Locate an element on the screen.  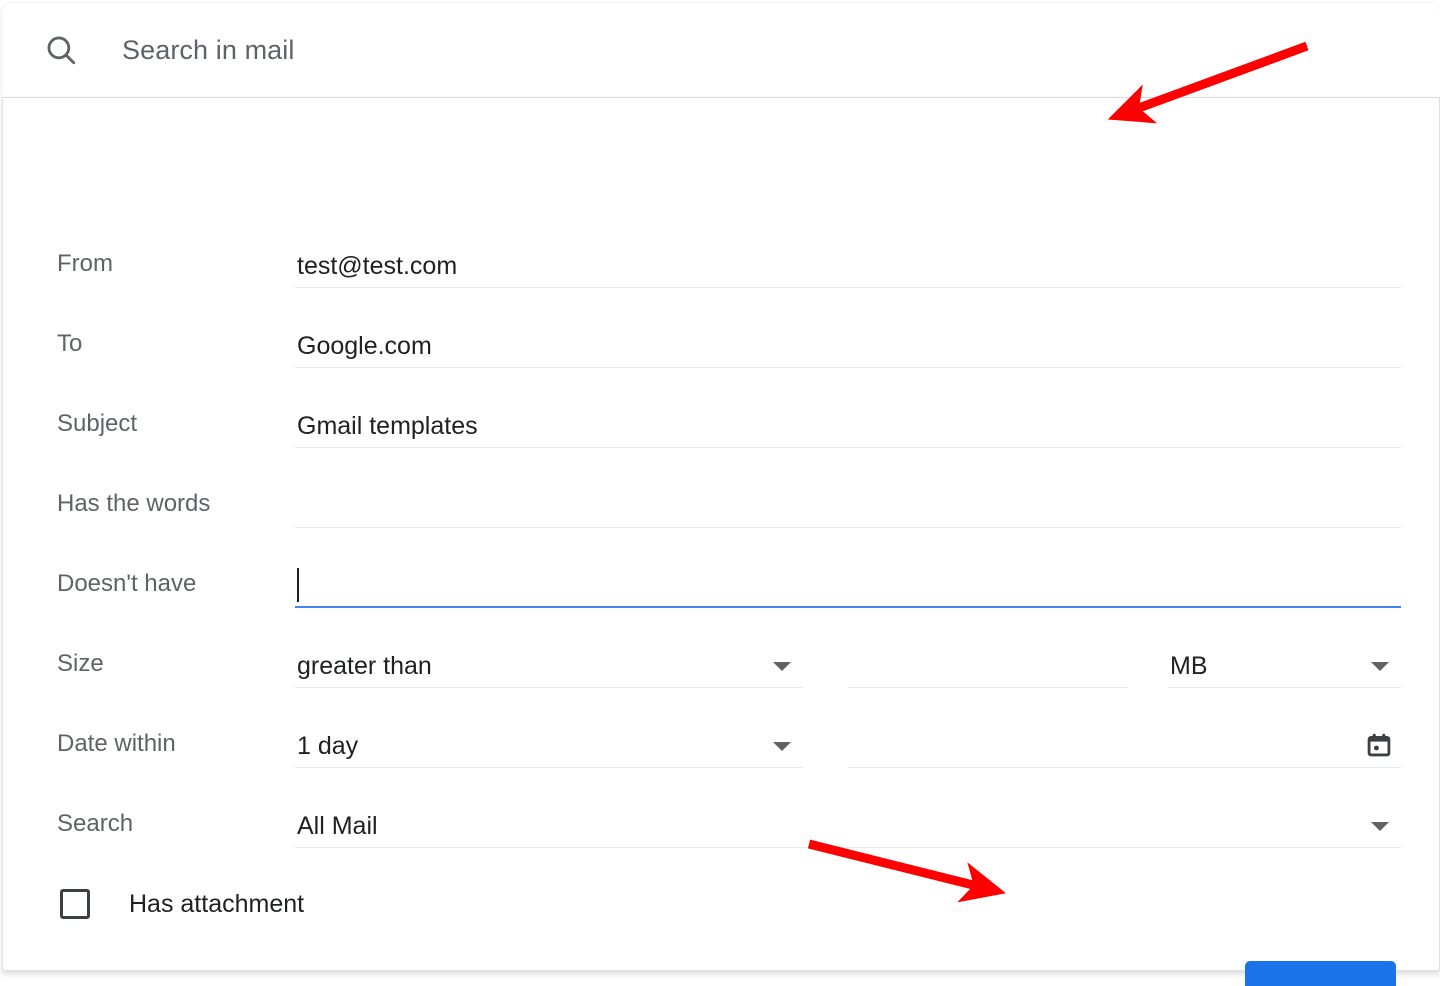
size-operator-select: greater than is located at coordinates (549, 662).